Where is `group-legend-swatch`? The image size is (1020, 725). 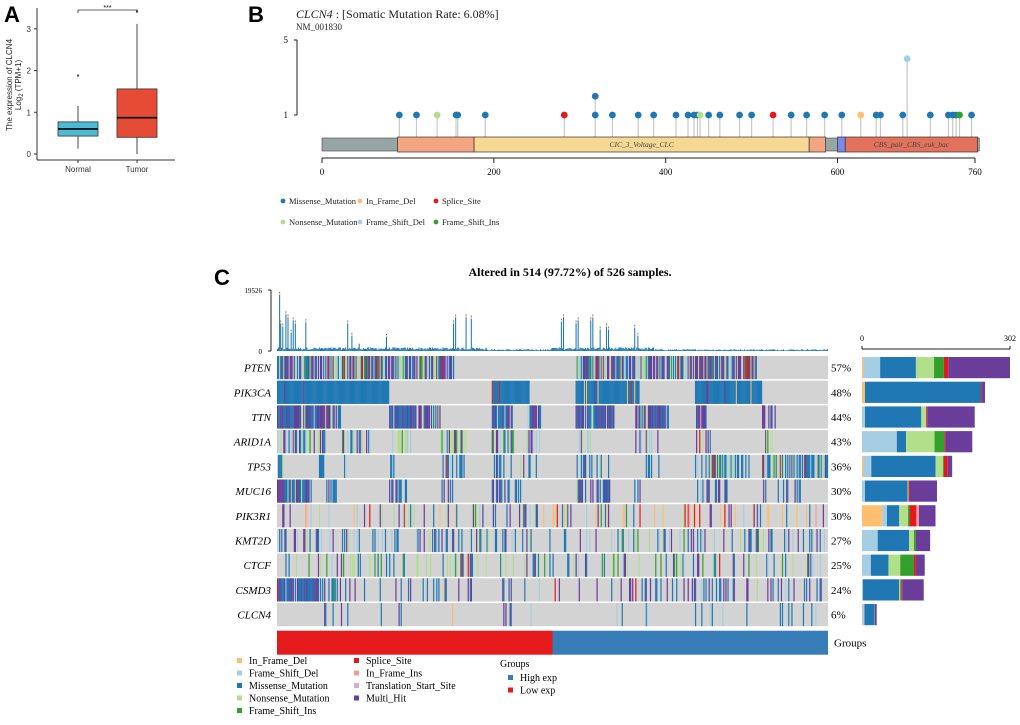 group-legend-swatch is located at coordinates (510, 677).